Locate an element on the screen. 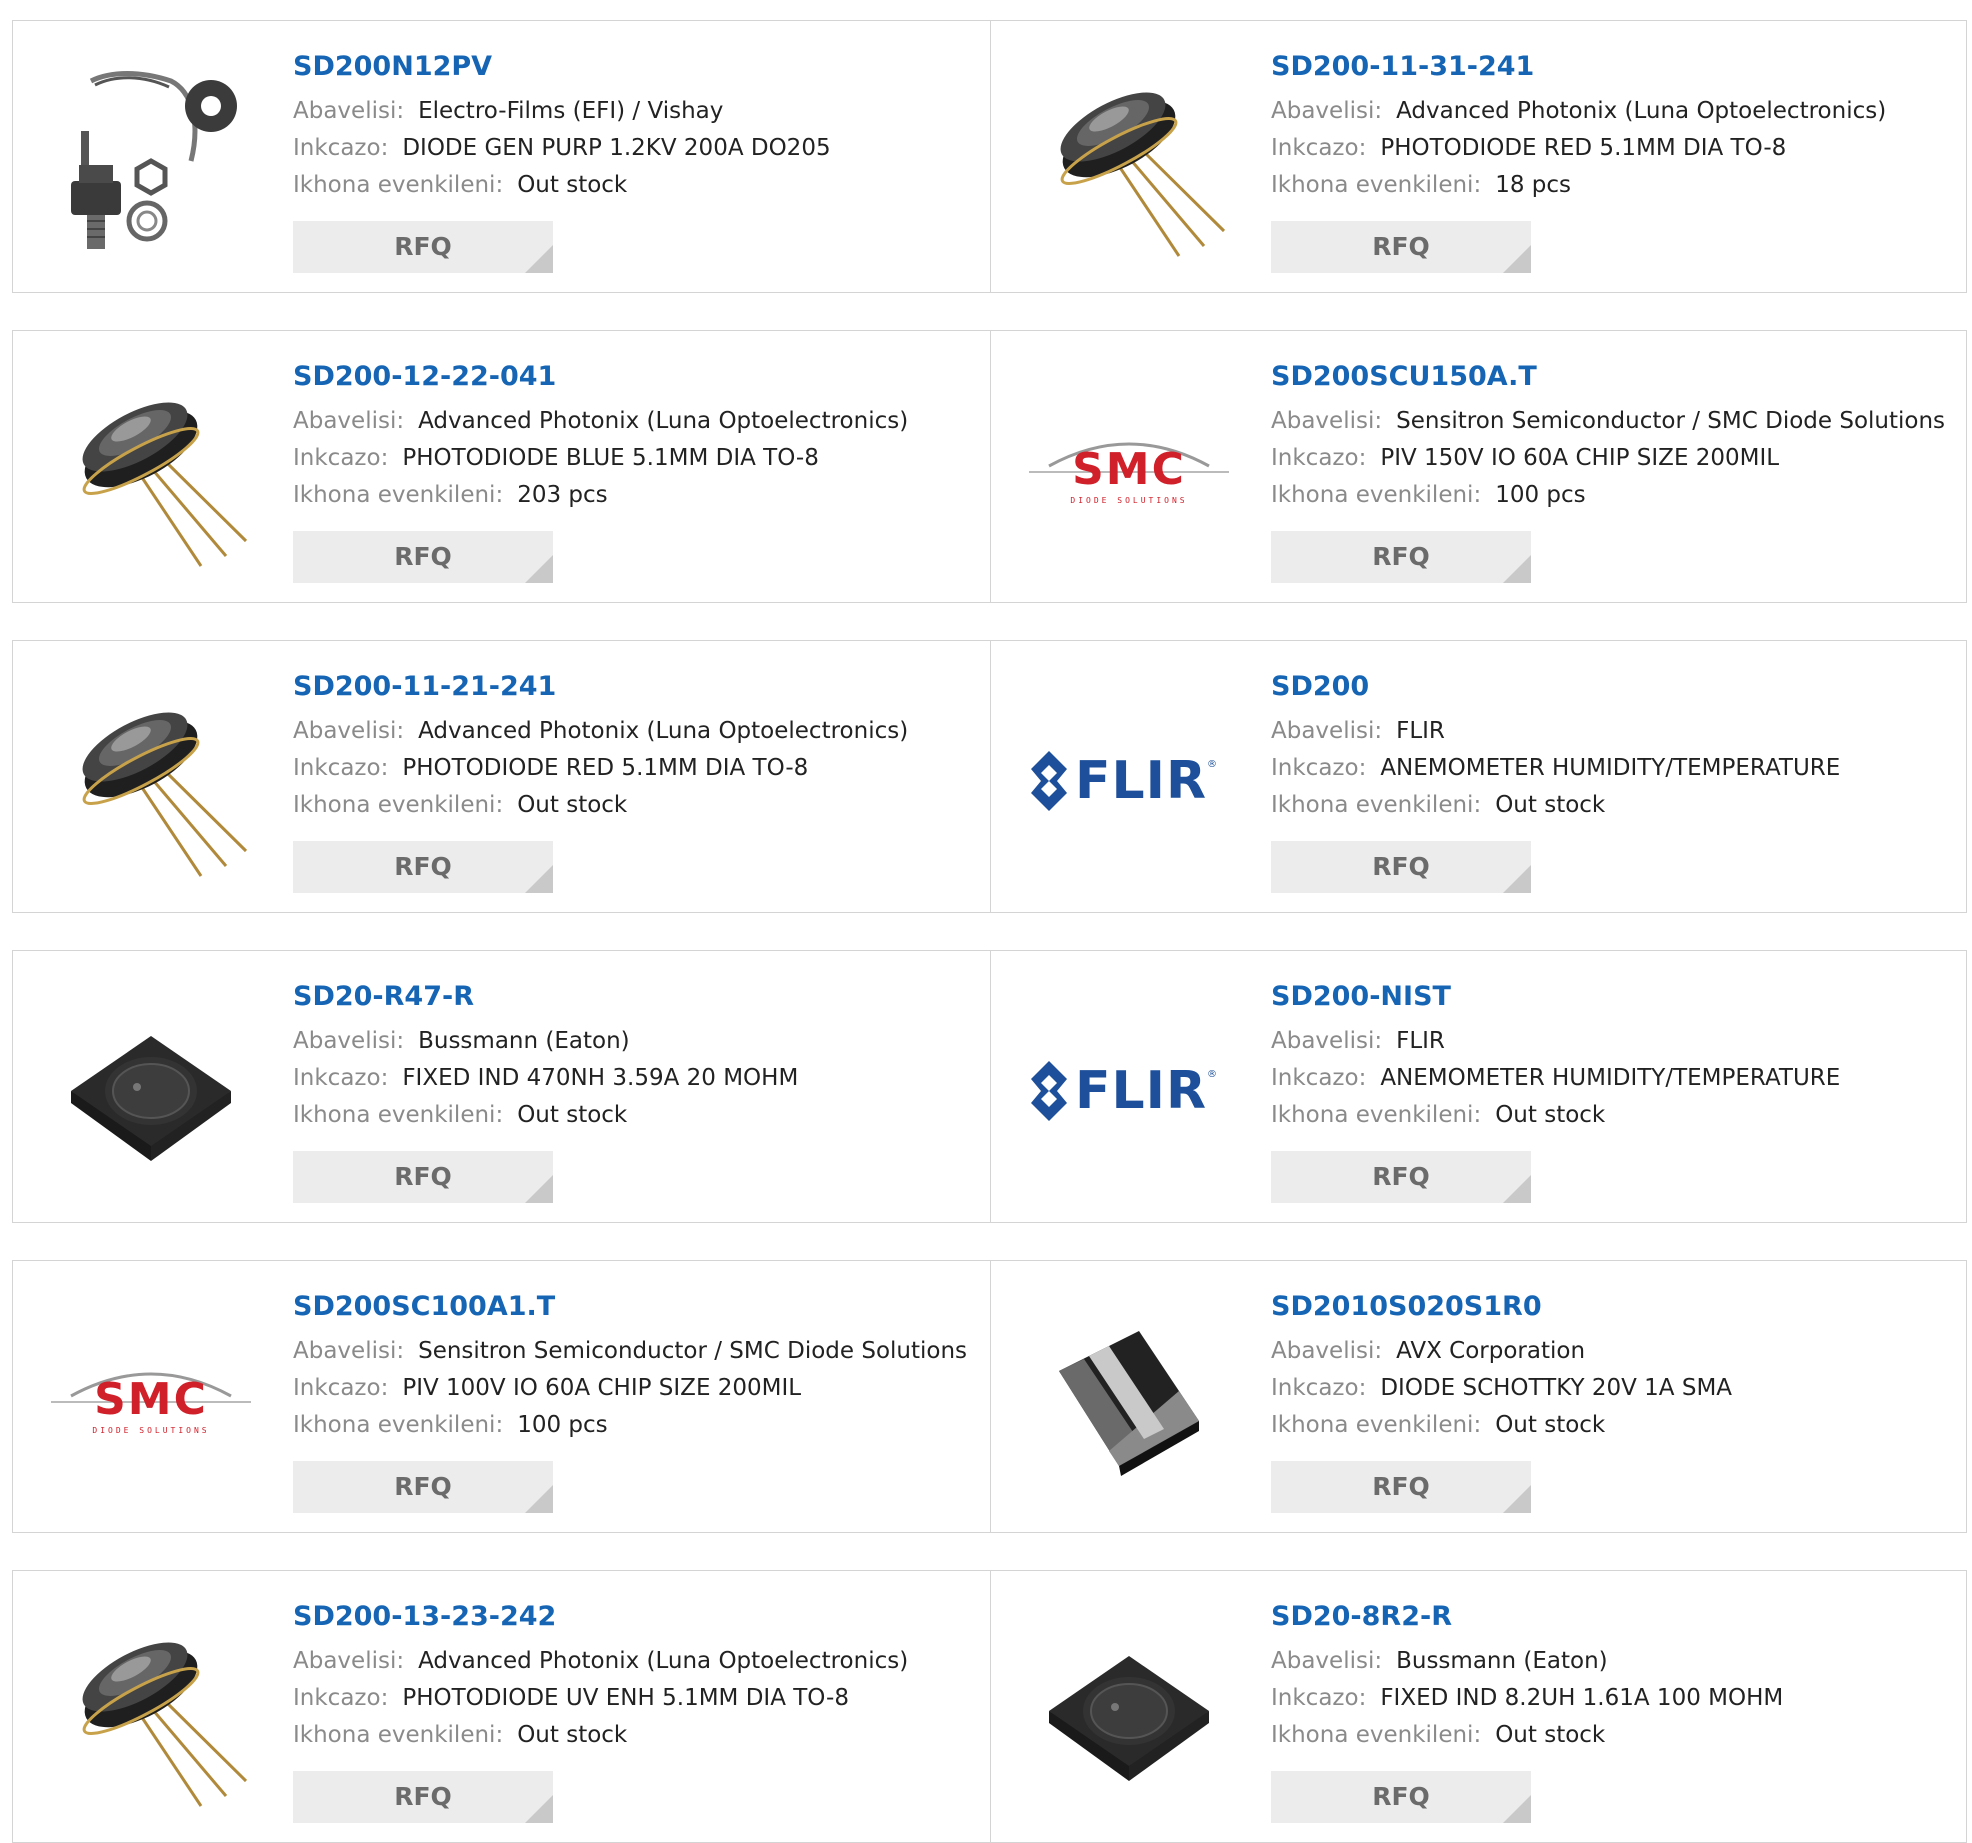  part-number-link: SD200-12-22-041 is located at coordinates (631, 377).